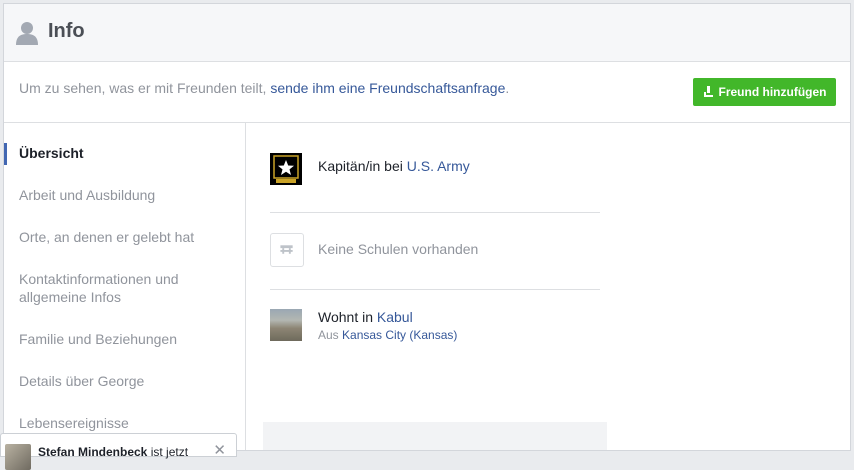  Describe the element at coordinates (119, 339) in the screenshot. I see `sidebar-item-family: Familie und Beziehungen` at that location.